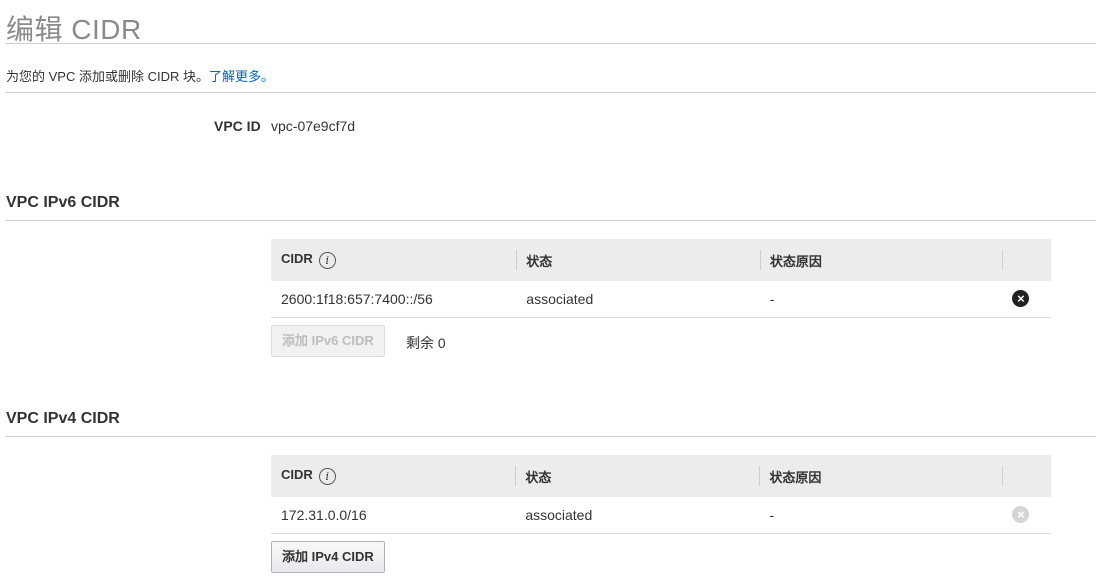  What do you see at coordinates (313, 126) in the screenshot?
I see `vpc-id-value: vpc-07e9cf7d` at bounding box center [313, 126].